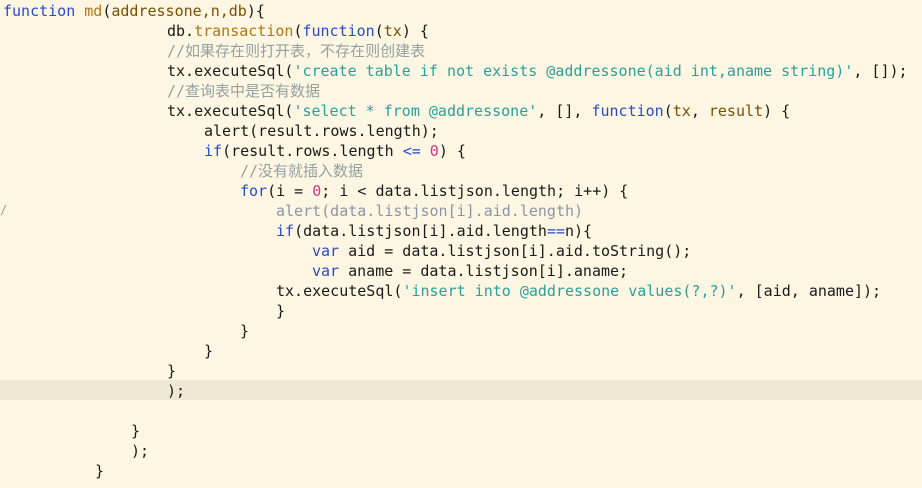 The width and height of the screenshot is (922, 488). I want to click on current-line-highlight, so click(461, 390).